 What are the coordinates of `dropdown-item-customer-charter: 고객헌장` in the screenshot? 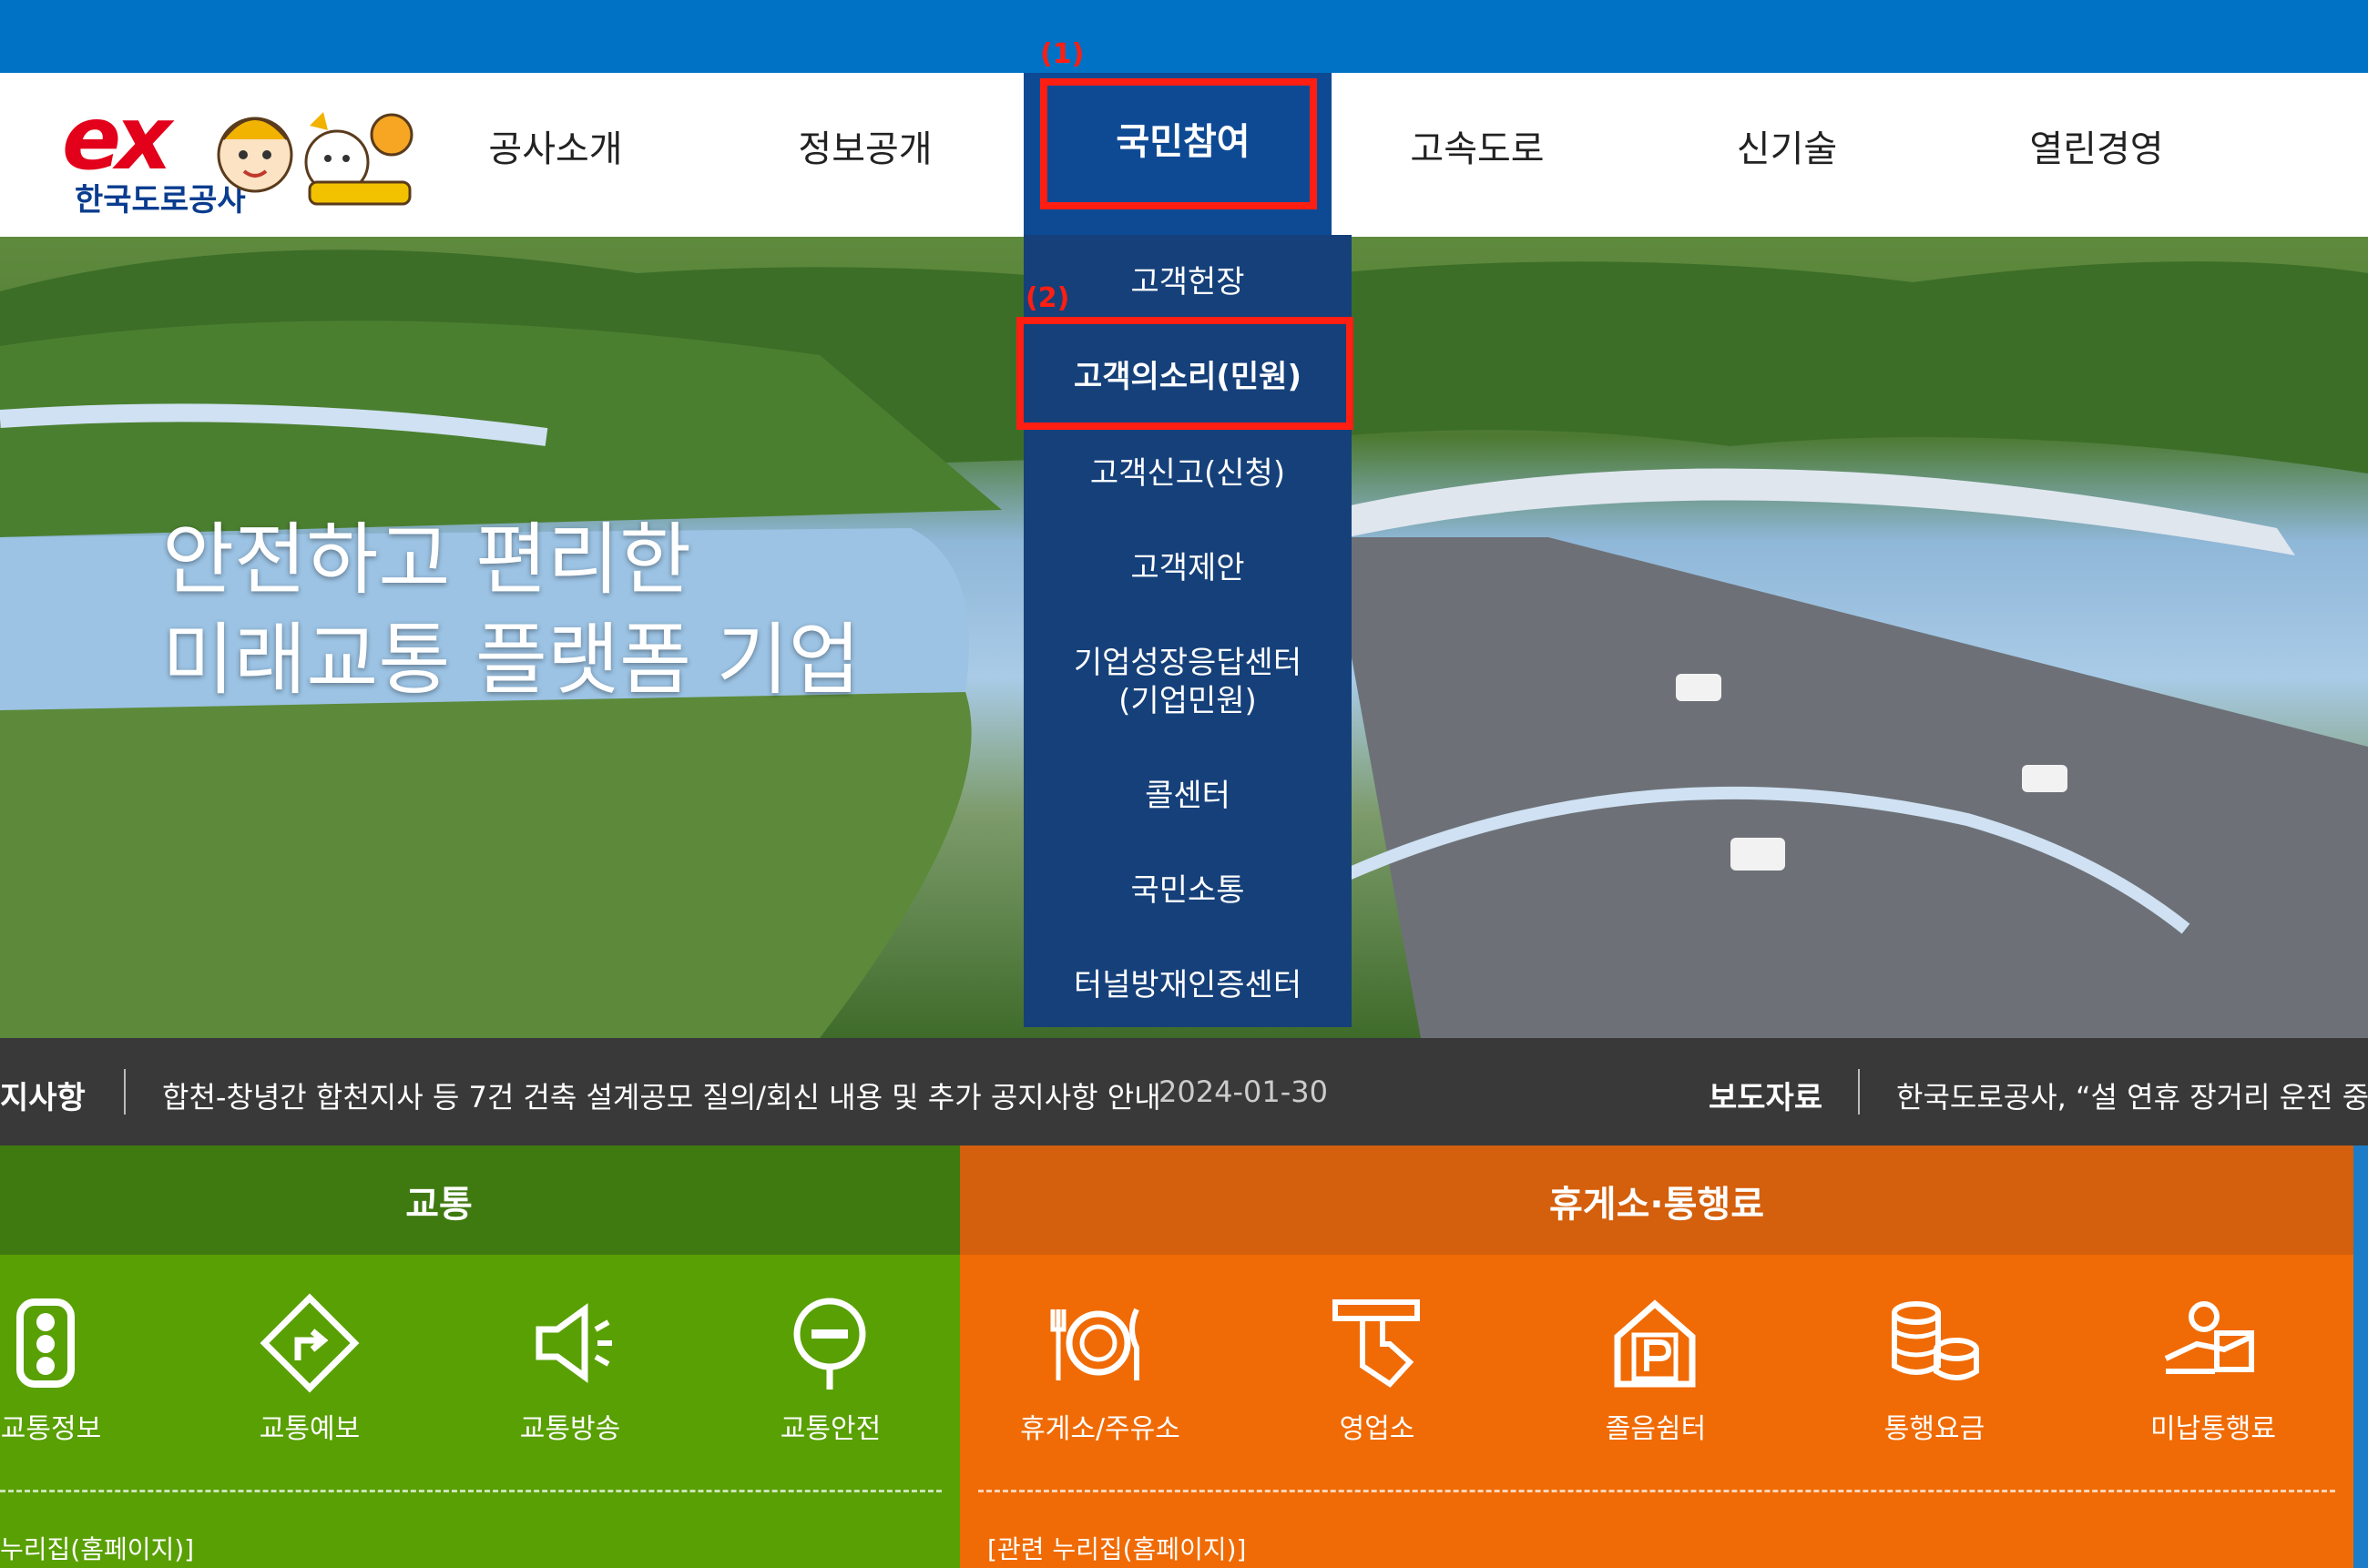 It's located at (1188, 279).